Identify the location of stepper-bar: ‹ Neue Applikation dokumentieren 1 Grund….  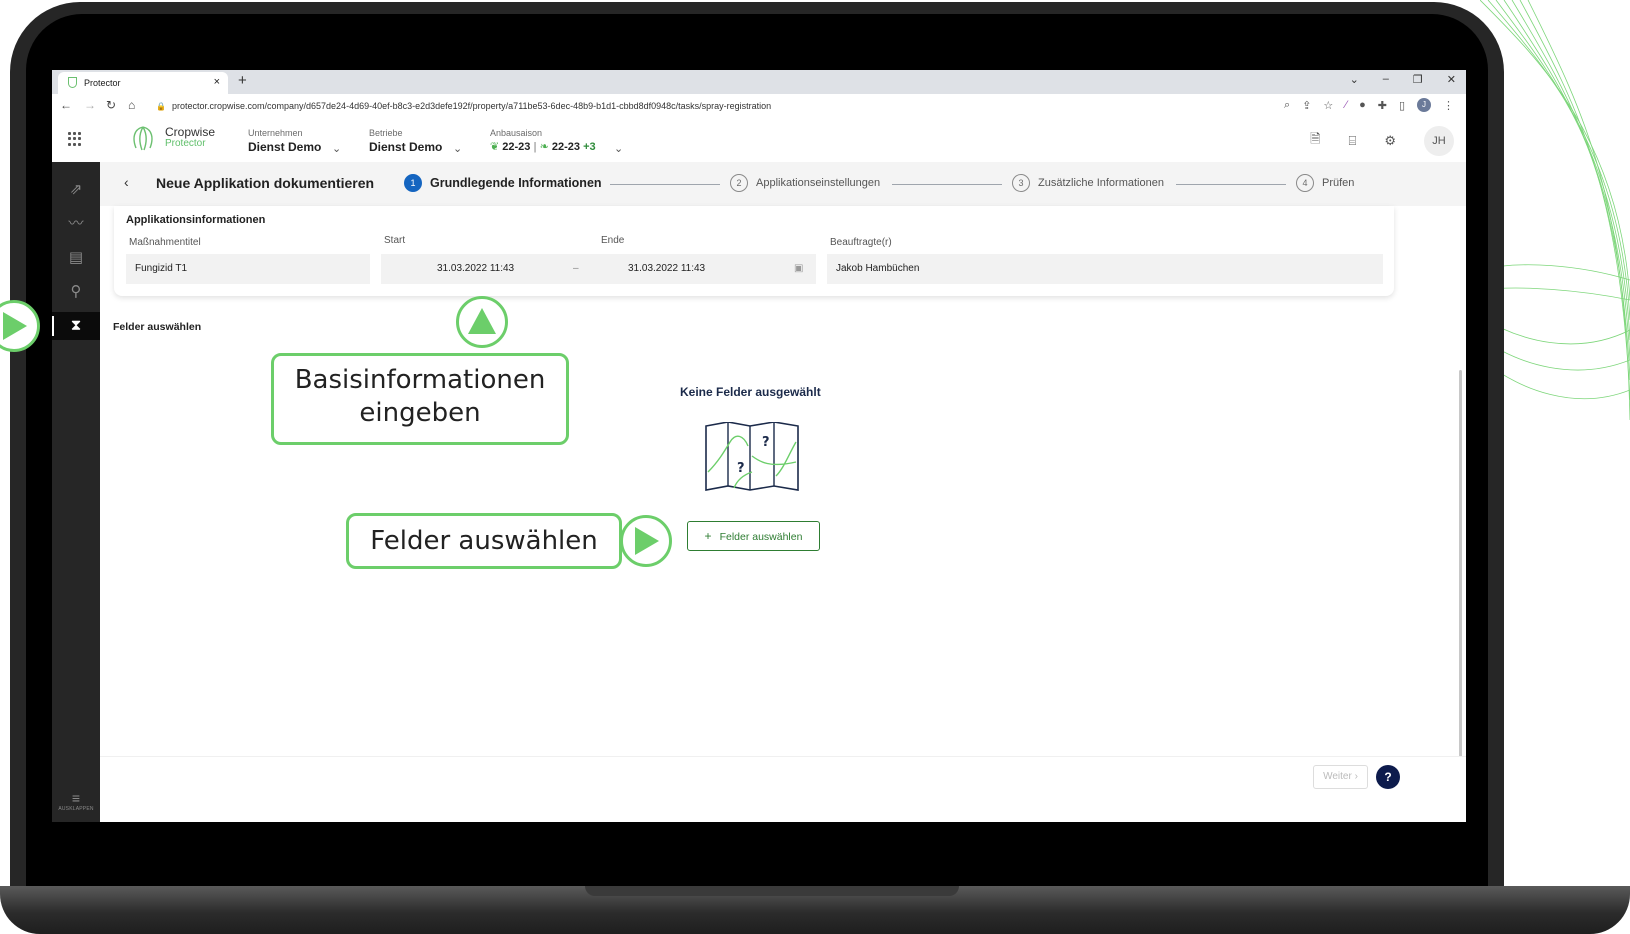
(783, 184).